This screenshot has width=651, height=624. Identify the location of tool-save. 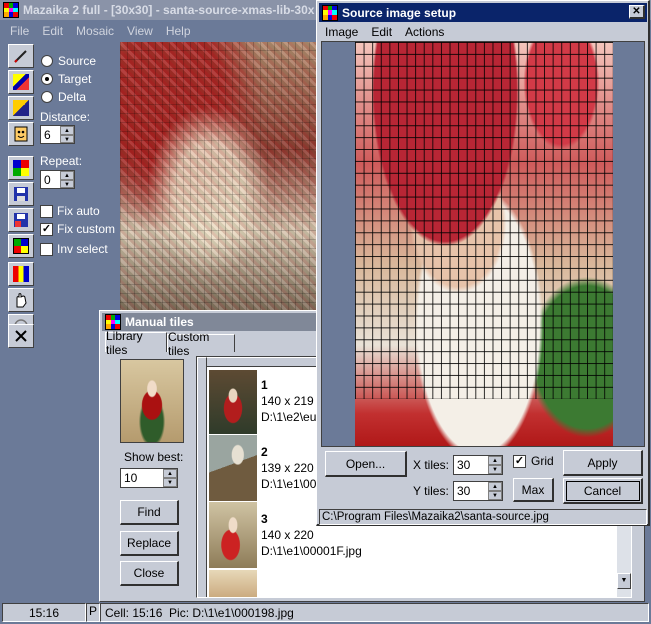
(21, 194).